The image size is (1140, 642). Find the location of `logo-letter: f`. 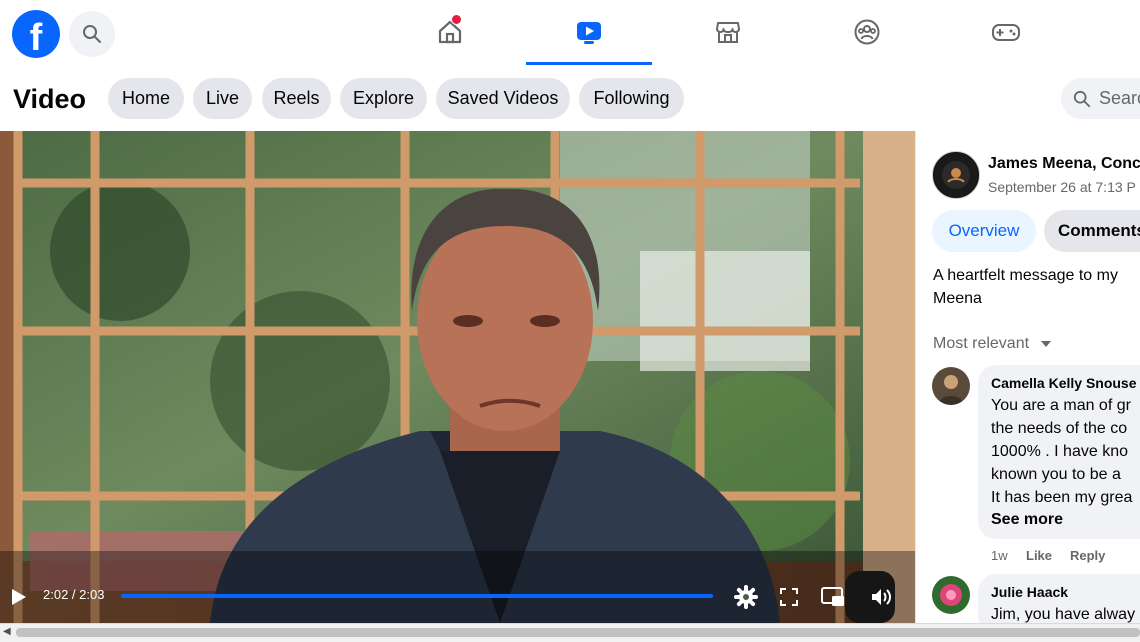

logo-letter: f is located at coordinates (36, 37).